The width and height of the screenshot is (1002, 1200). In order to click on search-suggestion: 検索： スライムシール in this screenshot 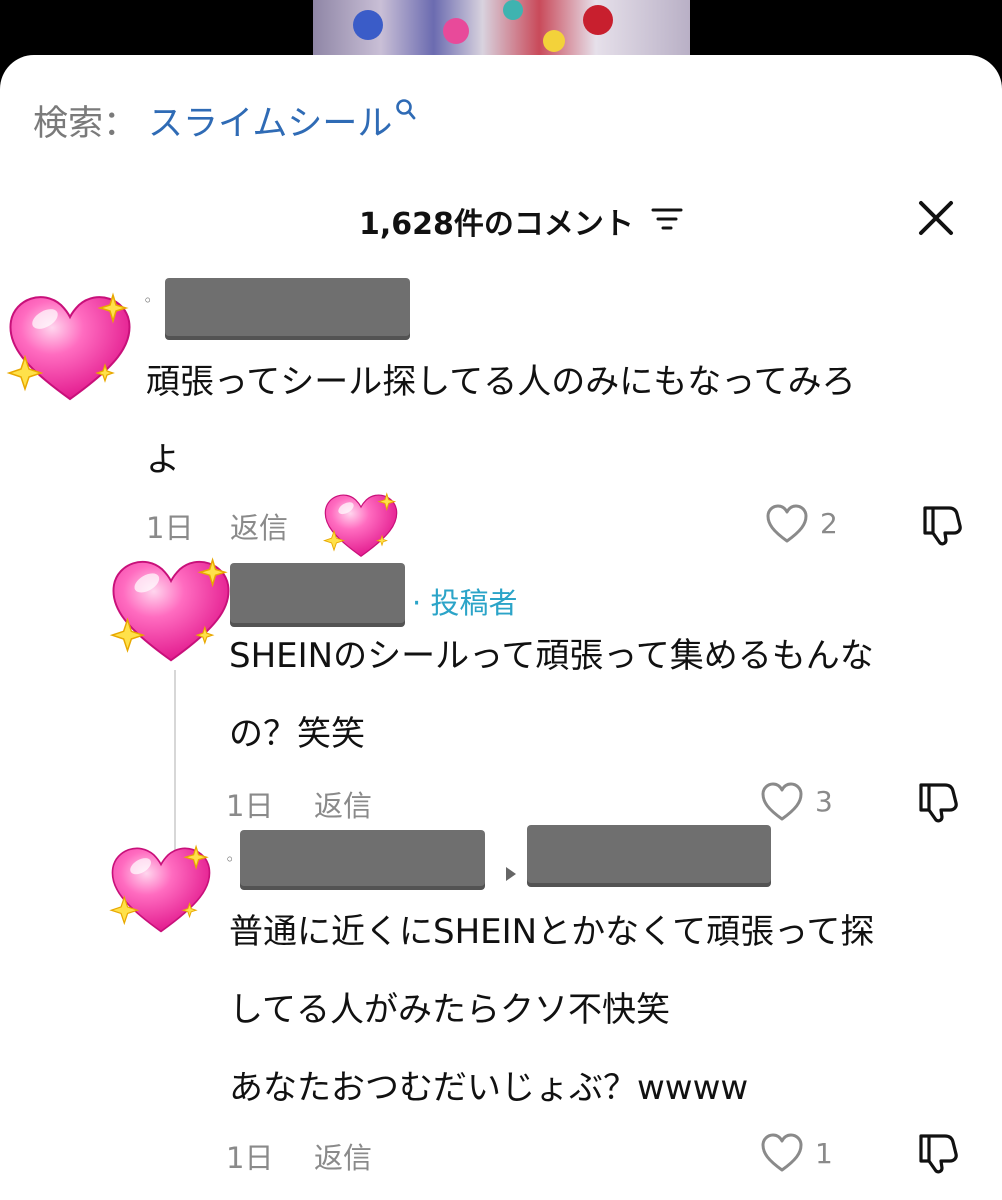, I will do `click(224, 120)`.